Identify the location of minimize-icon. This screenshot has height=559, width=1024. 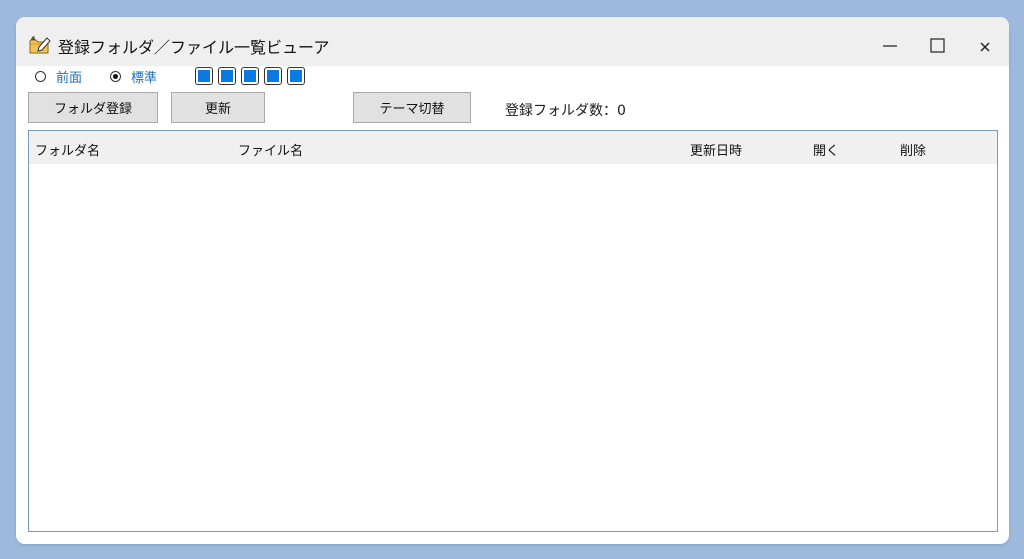
(890, 46).